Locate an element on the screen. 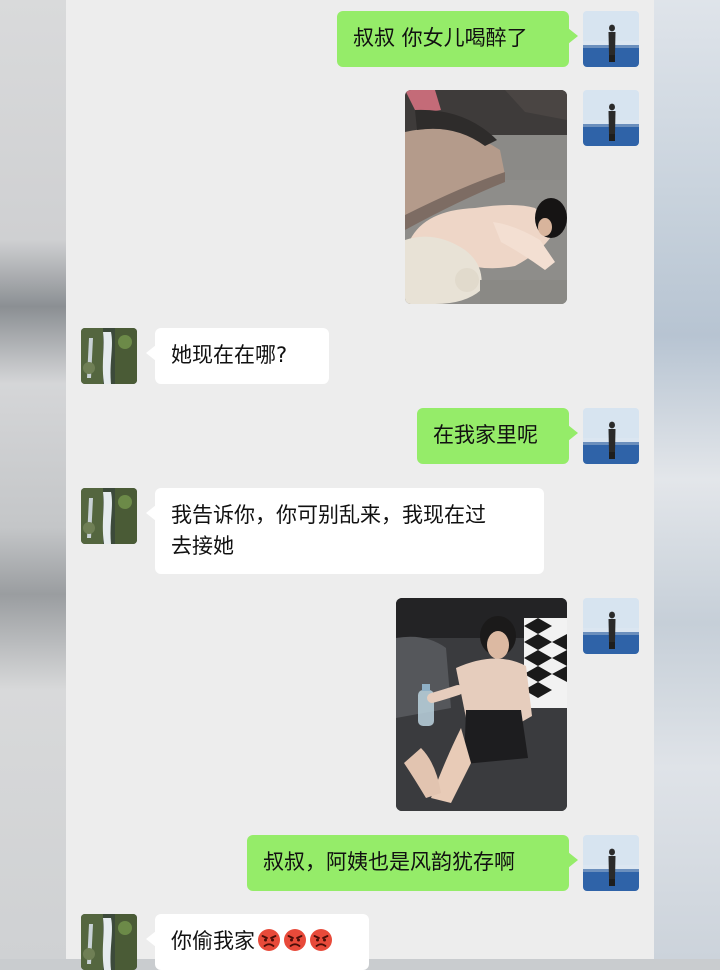  blurred-right-band is located at coordinates (687, 479).